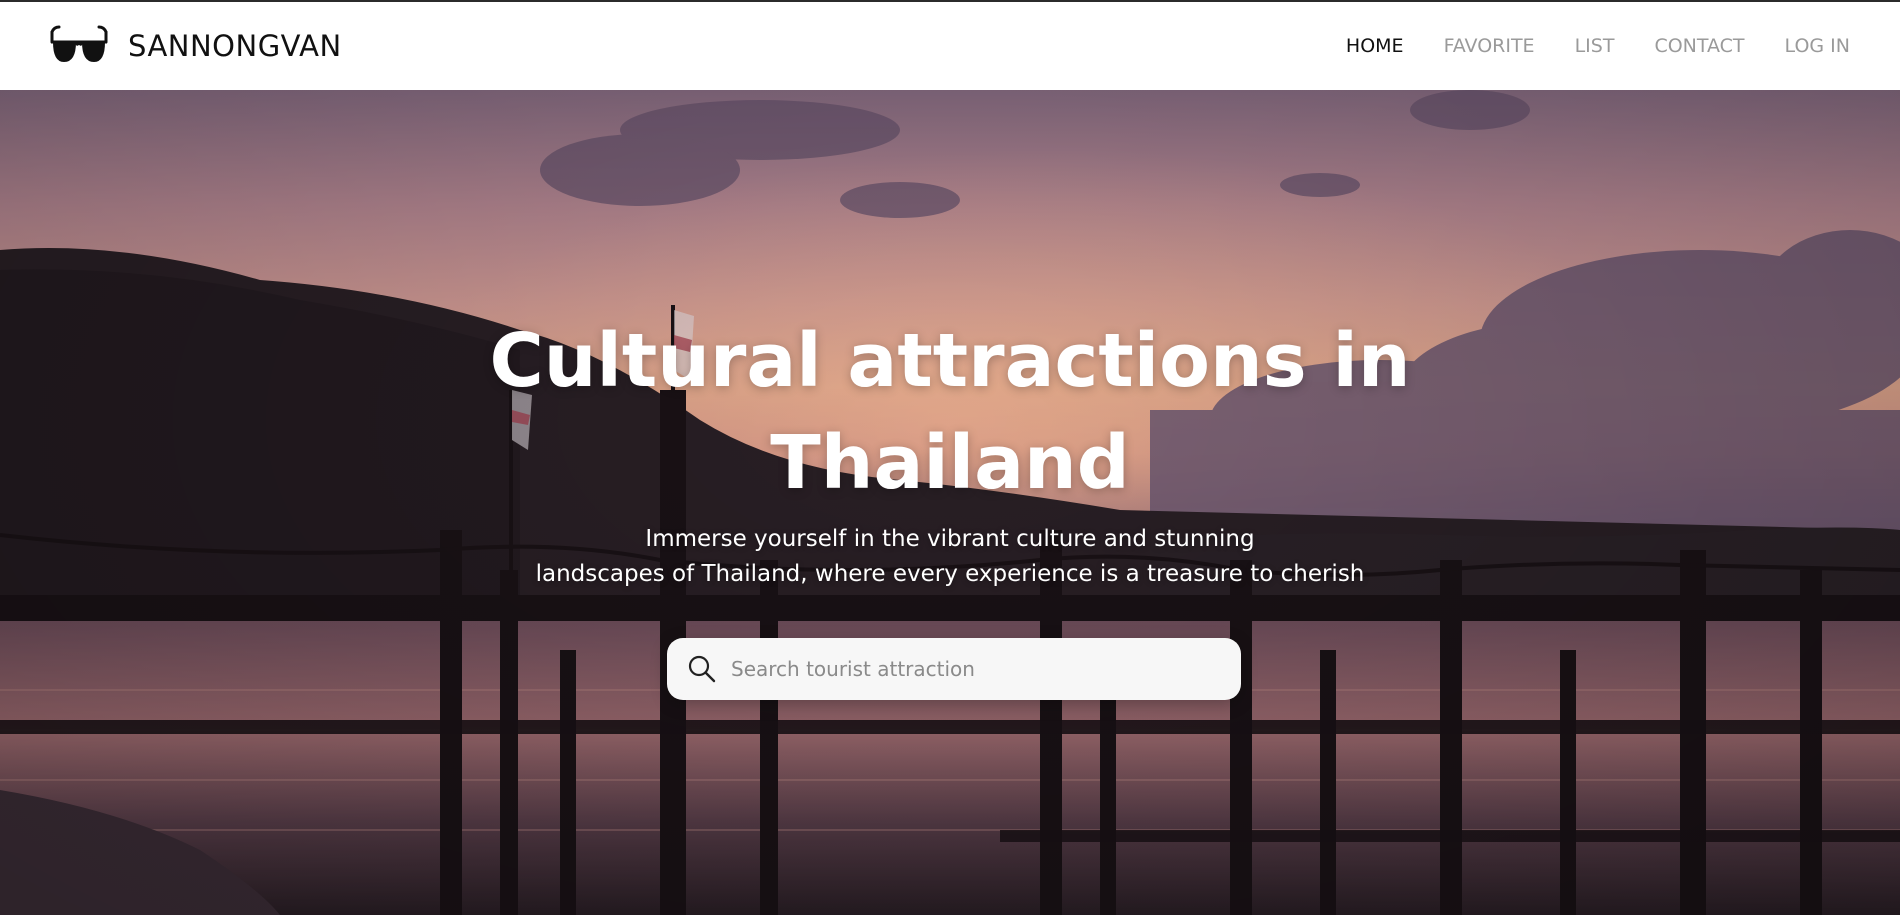 This screenshot has width=1900, height=915. I want to click on nav-favorite: FAVORITE, so click(1489, 46).